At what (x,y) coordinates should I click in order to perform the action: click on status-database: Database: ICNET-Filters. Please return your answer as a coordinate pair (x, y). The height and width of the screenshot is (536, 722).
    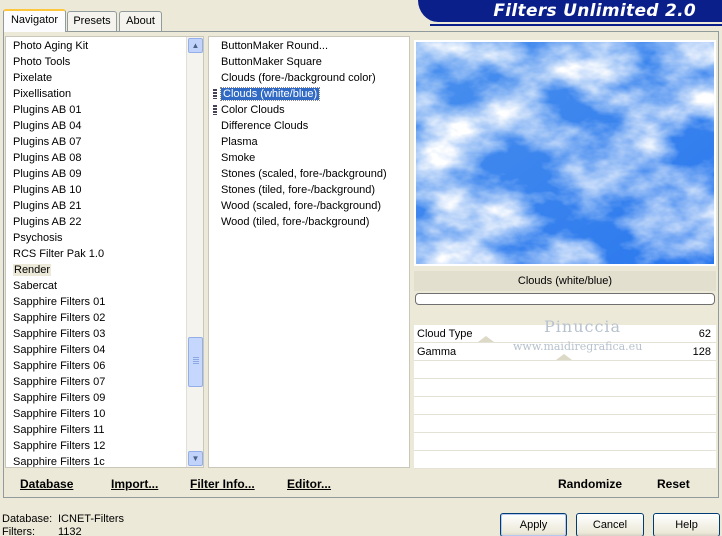
    Looking at the image, I should click on (63, 519).